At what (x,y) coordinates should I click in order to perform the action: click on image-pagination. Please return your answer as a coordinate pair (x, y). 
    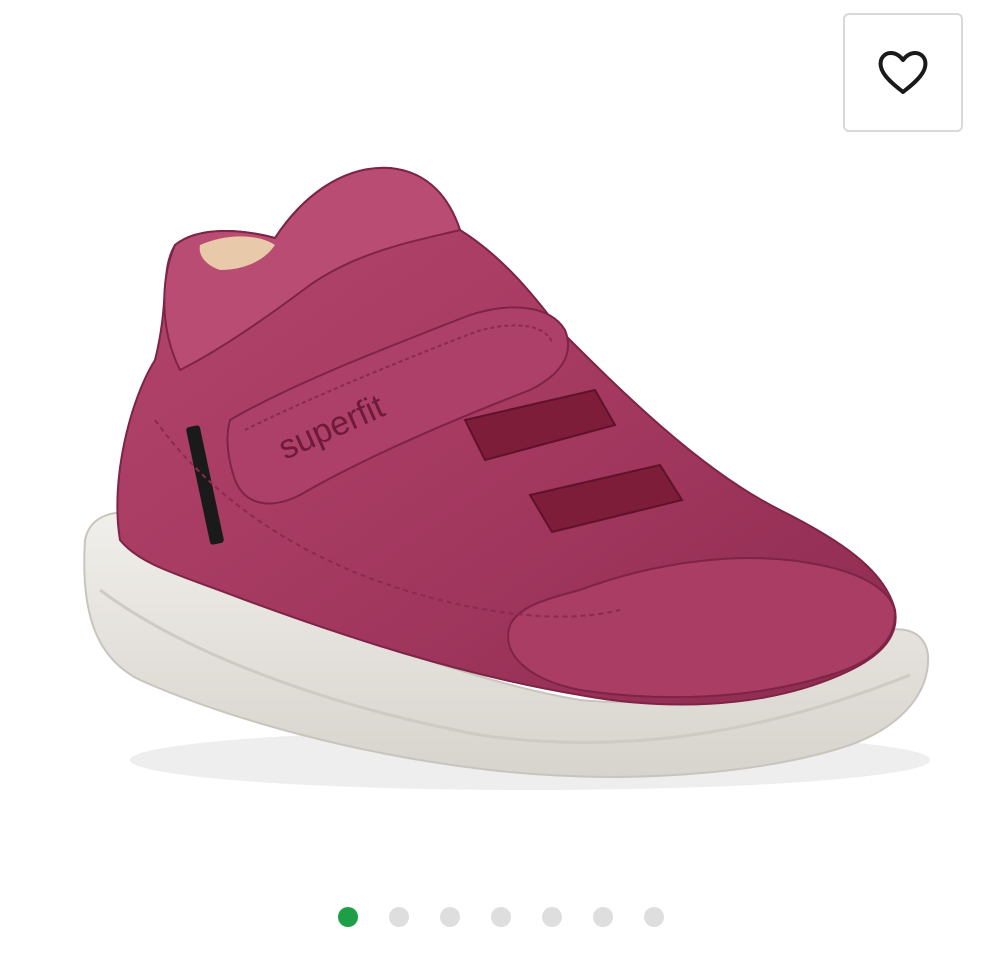
    Looking at the image, I should click on (500, 917).